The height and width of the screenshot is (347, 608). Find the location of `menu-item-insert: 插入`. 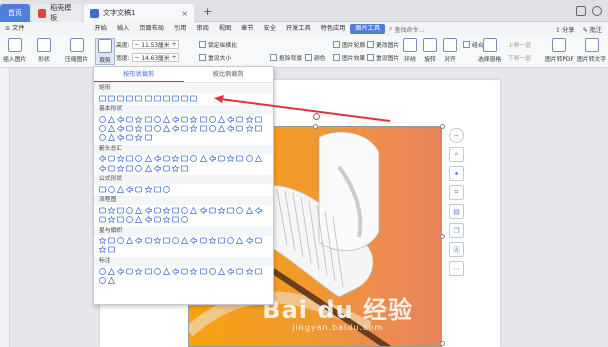

menu-item-insert: 插入 is located at coordinates (123, 29).